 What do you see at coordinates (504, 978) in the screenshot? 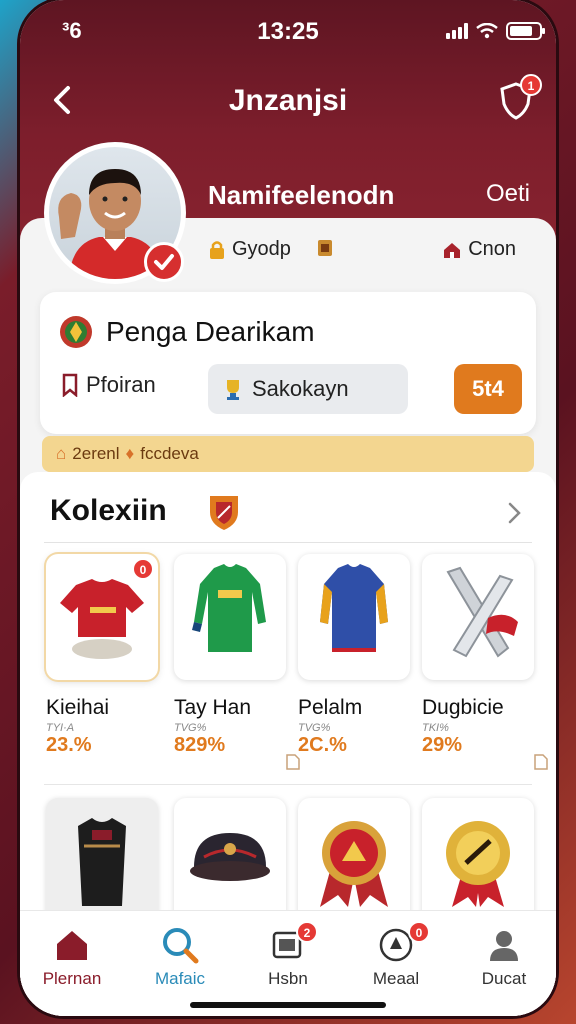
I see `tab-label: Ducat` at bounding box center [504, 978].